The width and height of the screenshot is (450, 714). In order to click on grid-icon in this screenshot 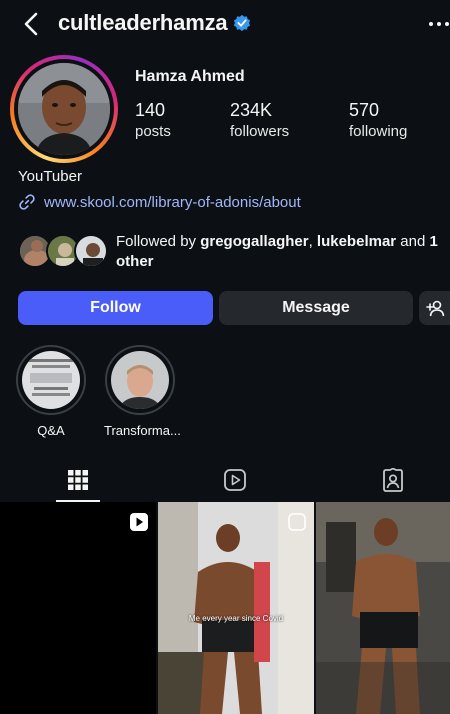, I will do `click(78, 480)`.